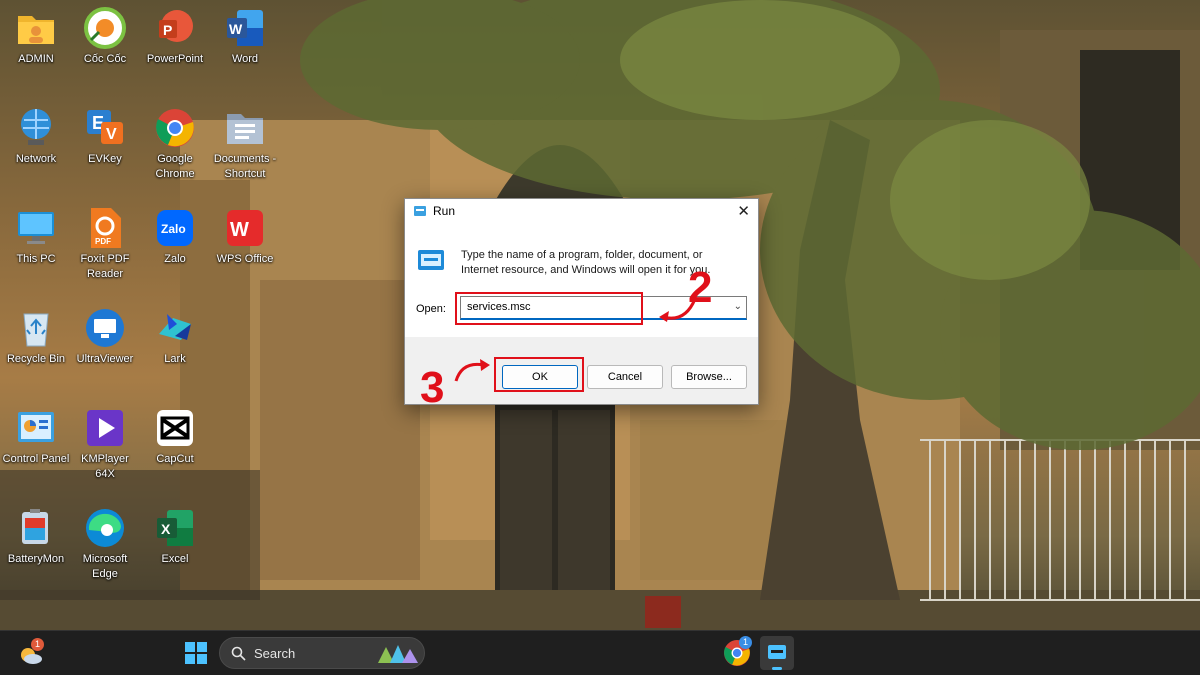 The width and height of the screenshot is (1200, 675). I want to click on search-highlight-illustration-icon, so click(398, 654).